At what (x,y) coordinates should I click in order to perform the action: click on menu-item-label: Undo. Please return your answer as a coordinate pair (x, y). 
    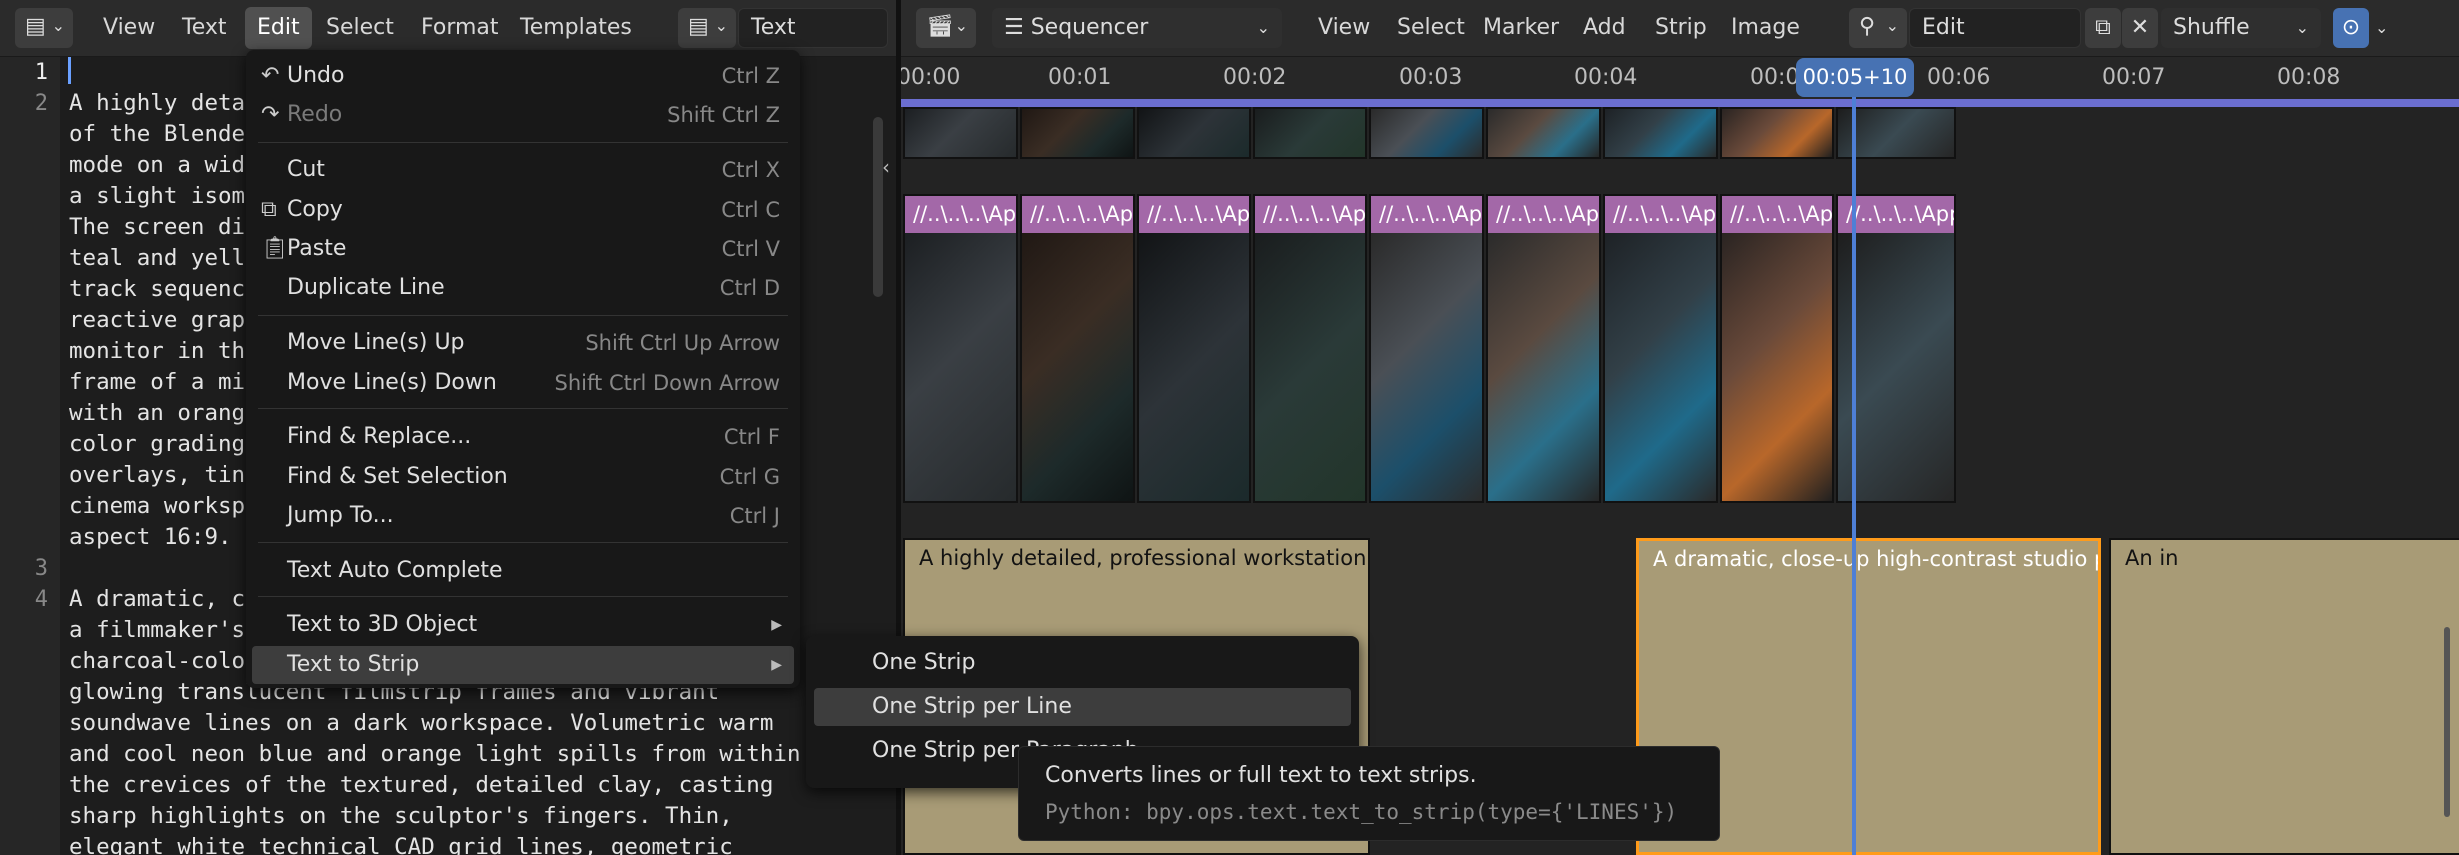
    Looking at the image, I should click on (316, 75).